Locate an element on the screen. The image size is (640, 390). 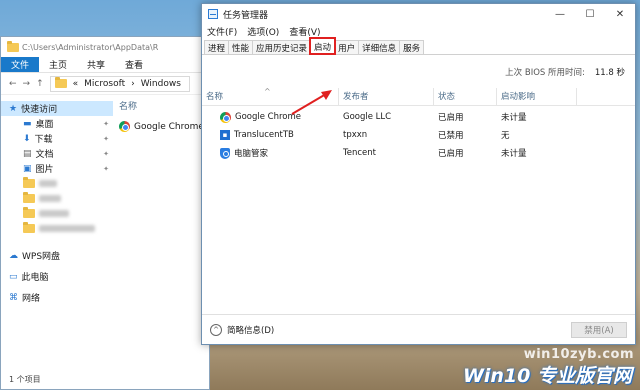
publisher: Google LLC is located at coordinates (367, 117).